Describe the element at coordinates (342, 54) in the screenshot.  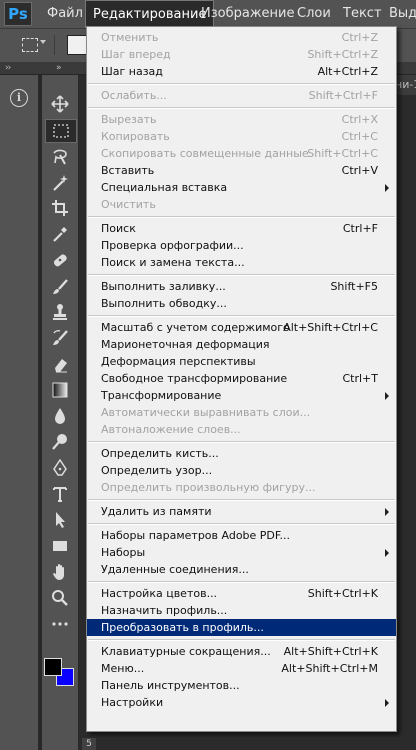
I see `menu-item-shortcut: Shift+Ctrl+Z` at that location.